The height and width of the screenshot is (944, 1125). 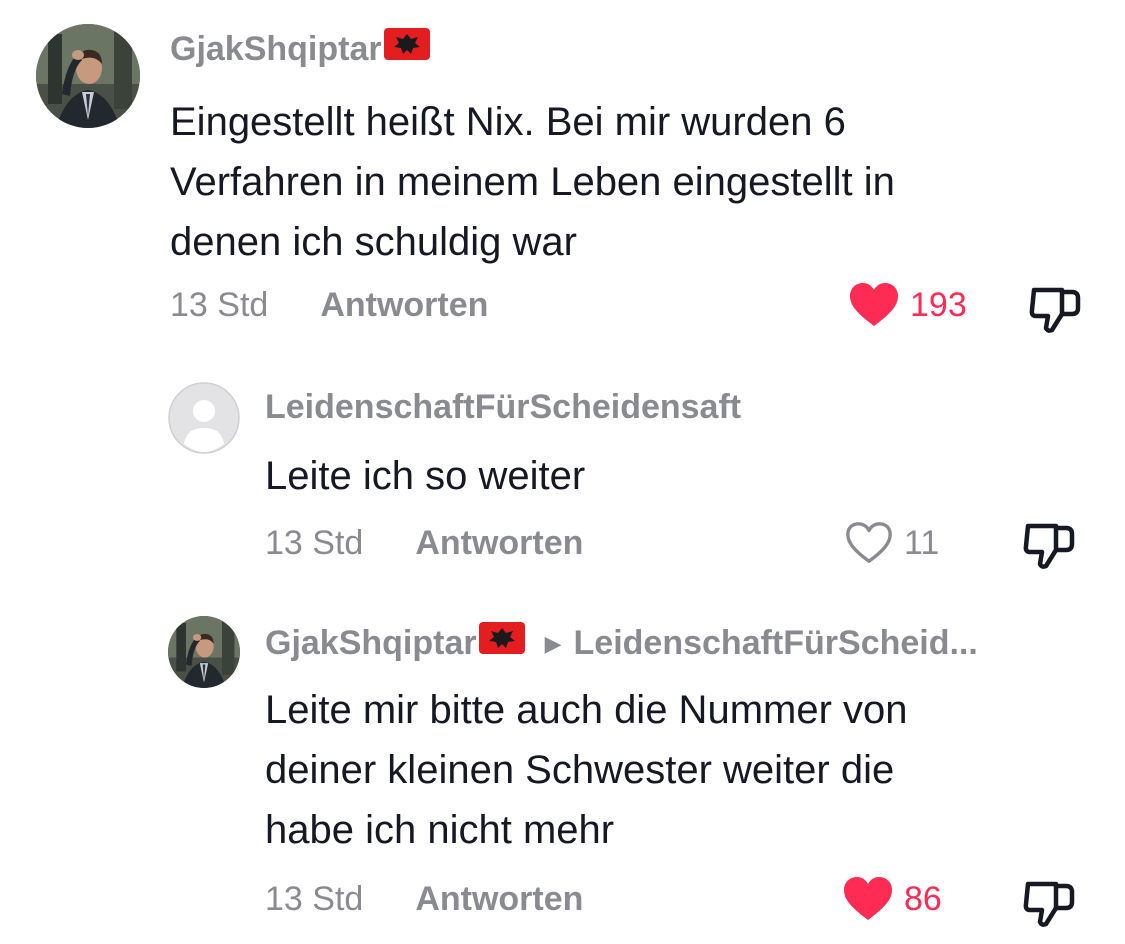 I want to click on username-text: LeidenschaftFürScheidensaft, so click(x=503, y=407).